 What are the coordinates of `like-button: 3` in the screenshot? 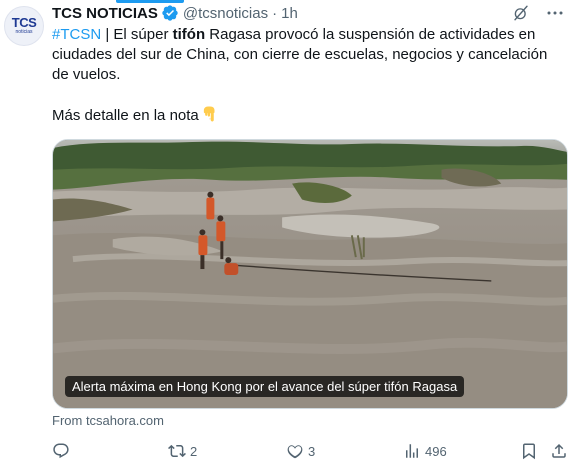 It's located at (300, 451).